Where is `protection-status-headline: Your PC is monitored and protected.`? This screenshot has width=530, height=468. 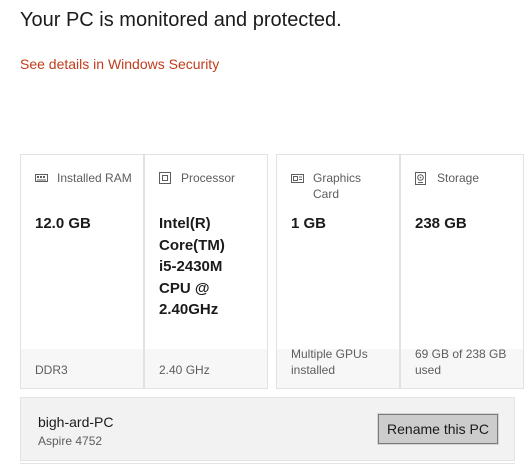 protection-status-headline: Your PC is monitored and protected. is located at coordinates (181, 20).